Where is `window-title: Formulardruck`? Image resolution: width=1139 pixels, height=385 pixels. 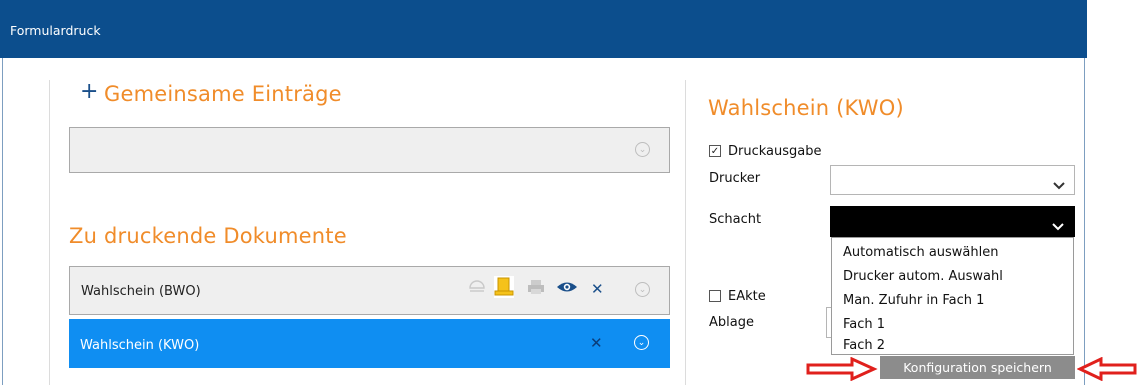 window-title: Formulardruck is located at coordinates (55, 30).